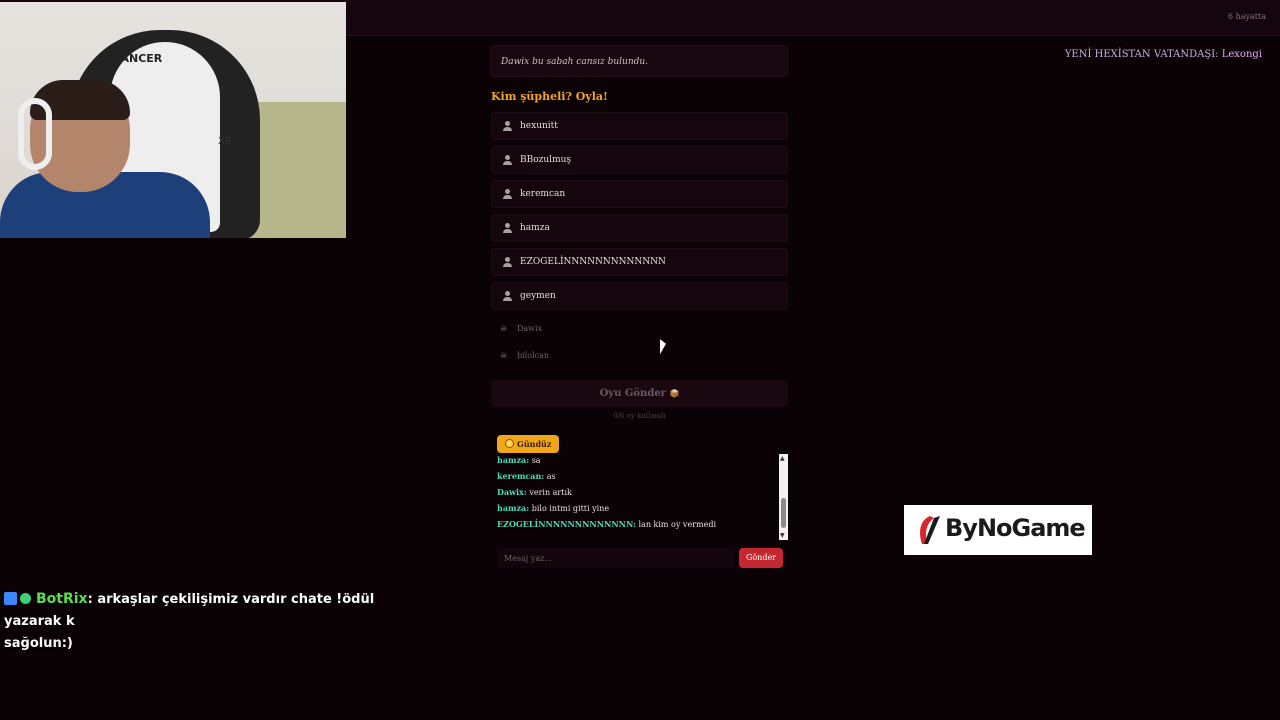 This screenshot has height=720, width=1280. What do you see at coordinates (570, 508) in the screenshot?
I see `chat-text: bilo intmi gitti yine` at bounding box center [570, 508].